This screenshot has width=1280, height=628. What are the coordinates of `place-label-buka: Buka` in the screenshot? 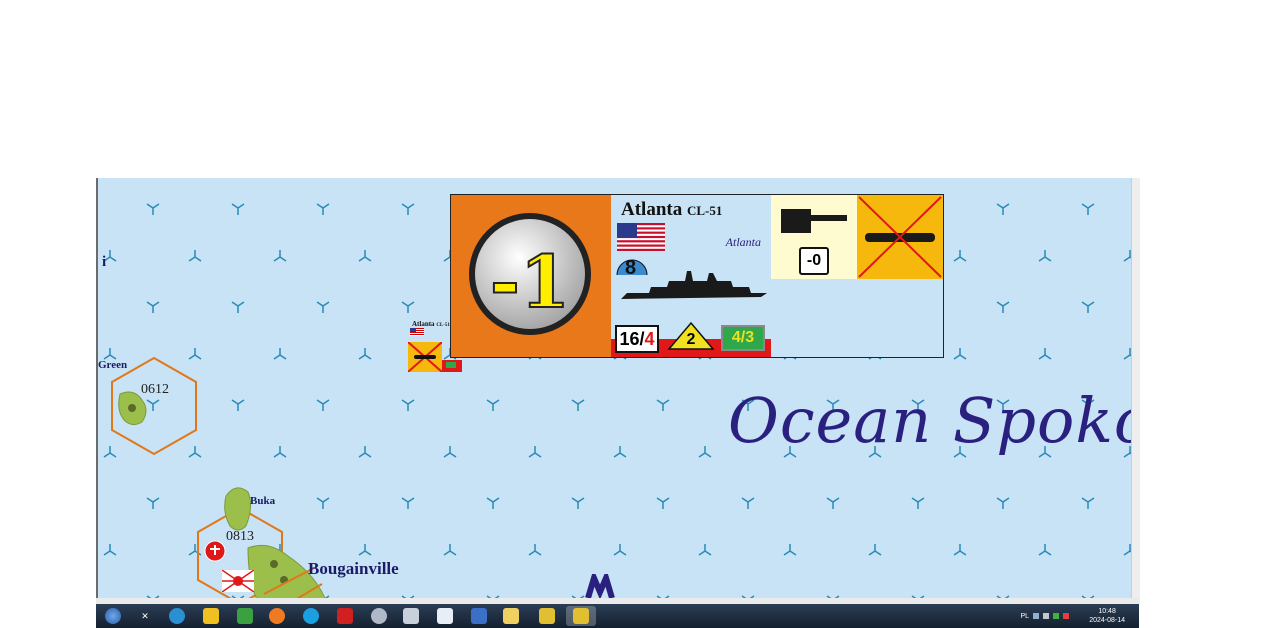 It's located at (263, 501).